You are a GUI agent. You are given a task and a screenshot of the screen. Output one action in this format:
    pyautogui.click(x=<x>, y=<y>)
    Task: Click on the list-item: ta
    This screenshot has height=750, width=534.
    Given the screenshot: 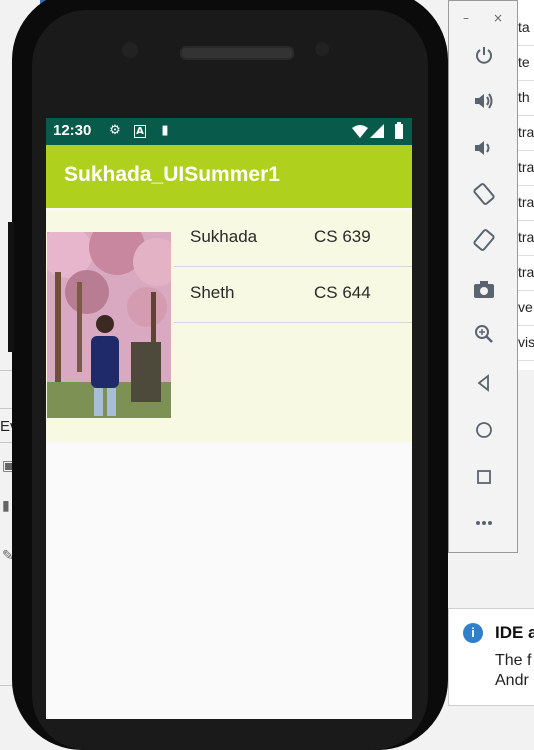 What is the action you would take?
    pyautogui.click(x=526, y=28)
    